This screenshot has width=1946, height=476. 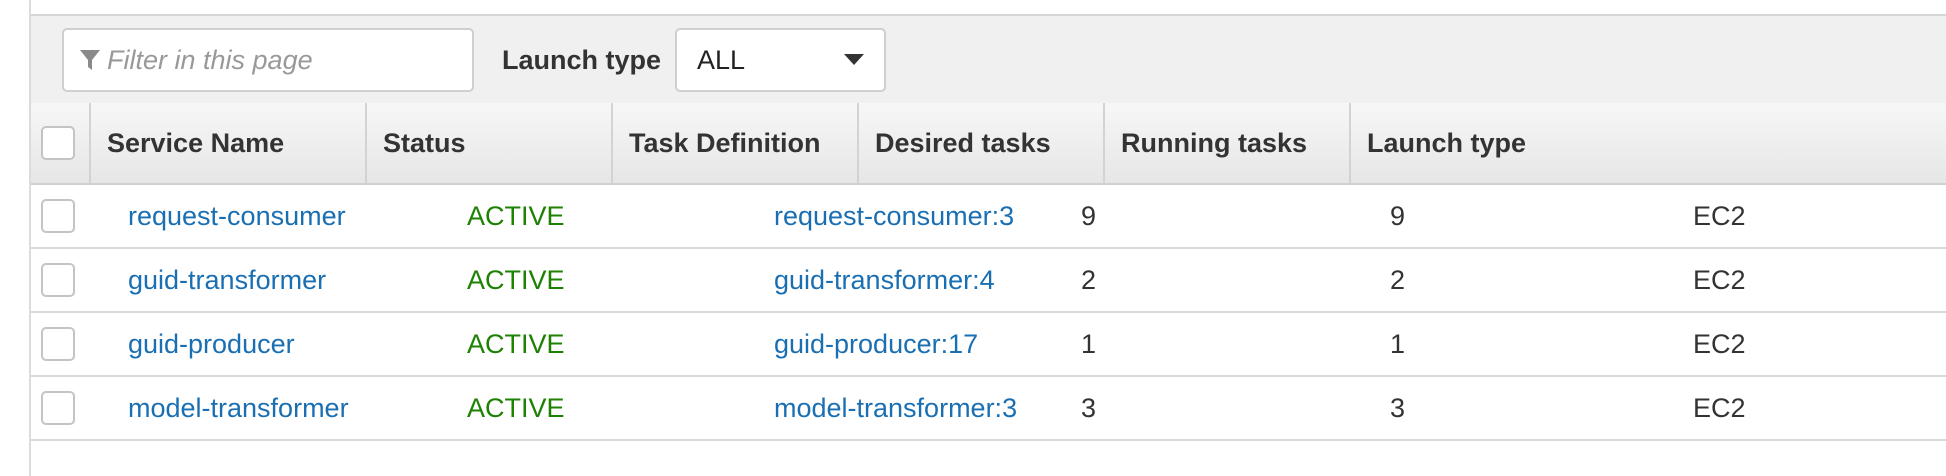 I want to click on select-all-checkbox, so click(x=58, y=143).